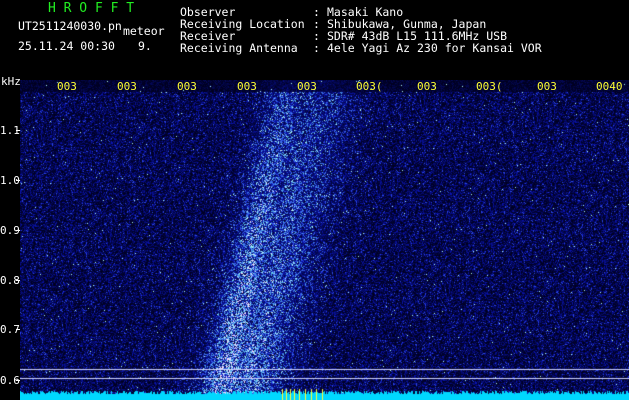 This screenshot has height=400, width=629. What do you see at coordinates (70, 26) in the screenshot?
I see `file-name: UT2511240030.pn` at bounding box center [70, 26].